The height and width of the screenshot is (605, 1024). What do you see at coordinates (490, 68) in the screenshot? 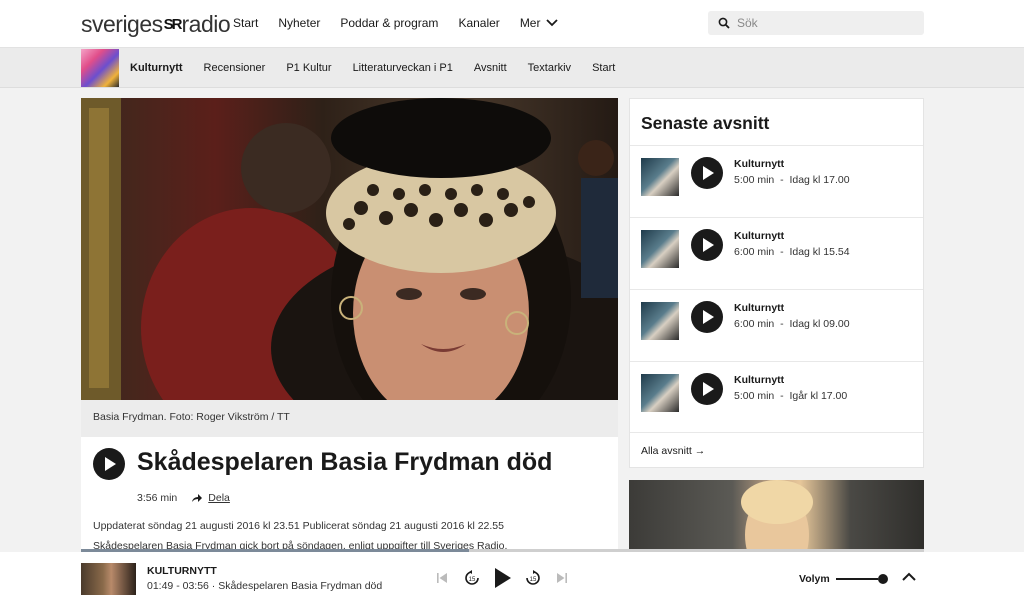
I see `program-nav-avsnitt: Avsnitt` at bounding box center [490, 68].